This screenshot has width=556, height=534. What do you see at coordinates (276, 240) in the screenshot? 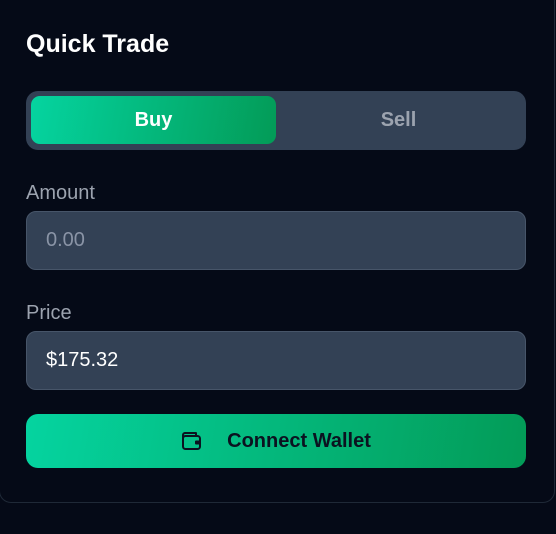
I see `amount-input` at bounding box center [276, 240].